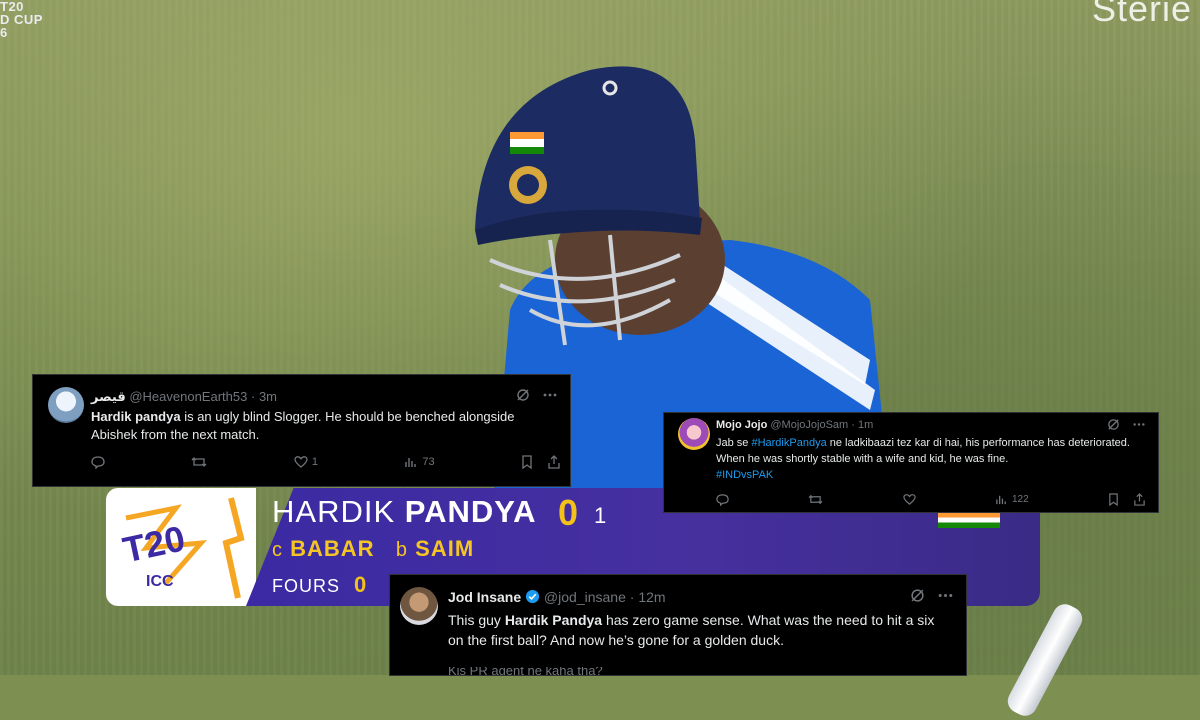  Describe the element at coordinates (277, 550) in the screenshot. I see `caught-prefix: c` at that location.